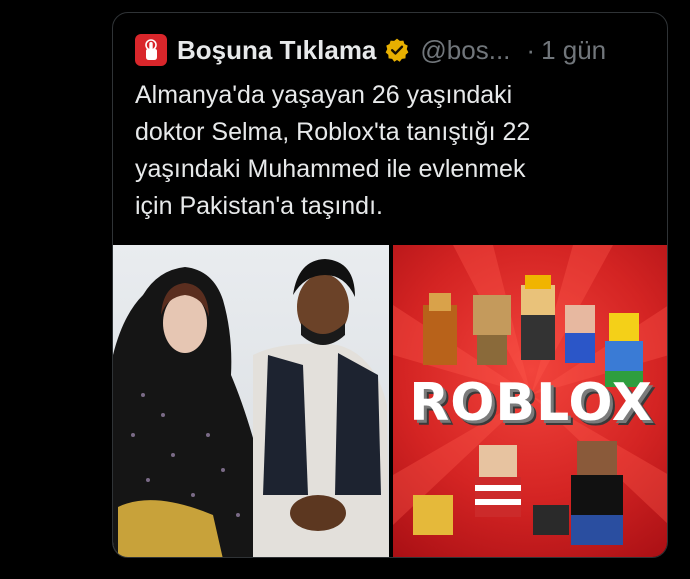  Describe the element at coordinates (330, 169) in the screenshot. I see `tweet-text-line: yaşındaki Muhammed ile evlenmek` at that location.